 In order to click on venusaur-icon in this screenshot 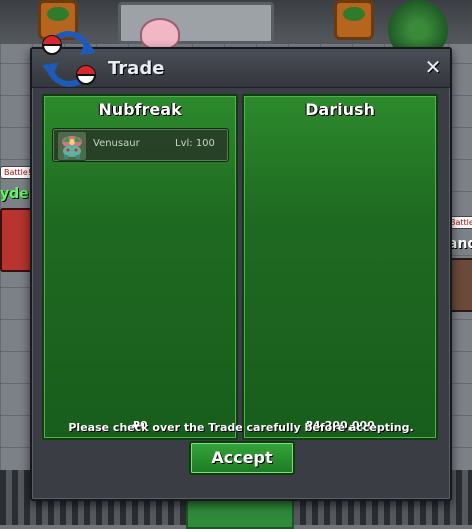, I will do `click(72, 146)`.